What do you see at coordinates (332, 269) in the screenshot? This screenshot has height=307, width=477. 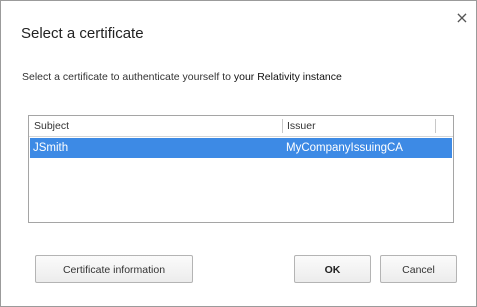 I see `ok-button: OK` at bounding box center [332, 269].